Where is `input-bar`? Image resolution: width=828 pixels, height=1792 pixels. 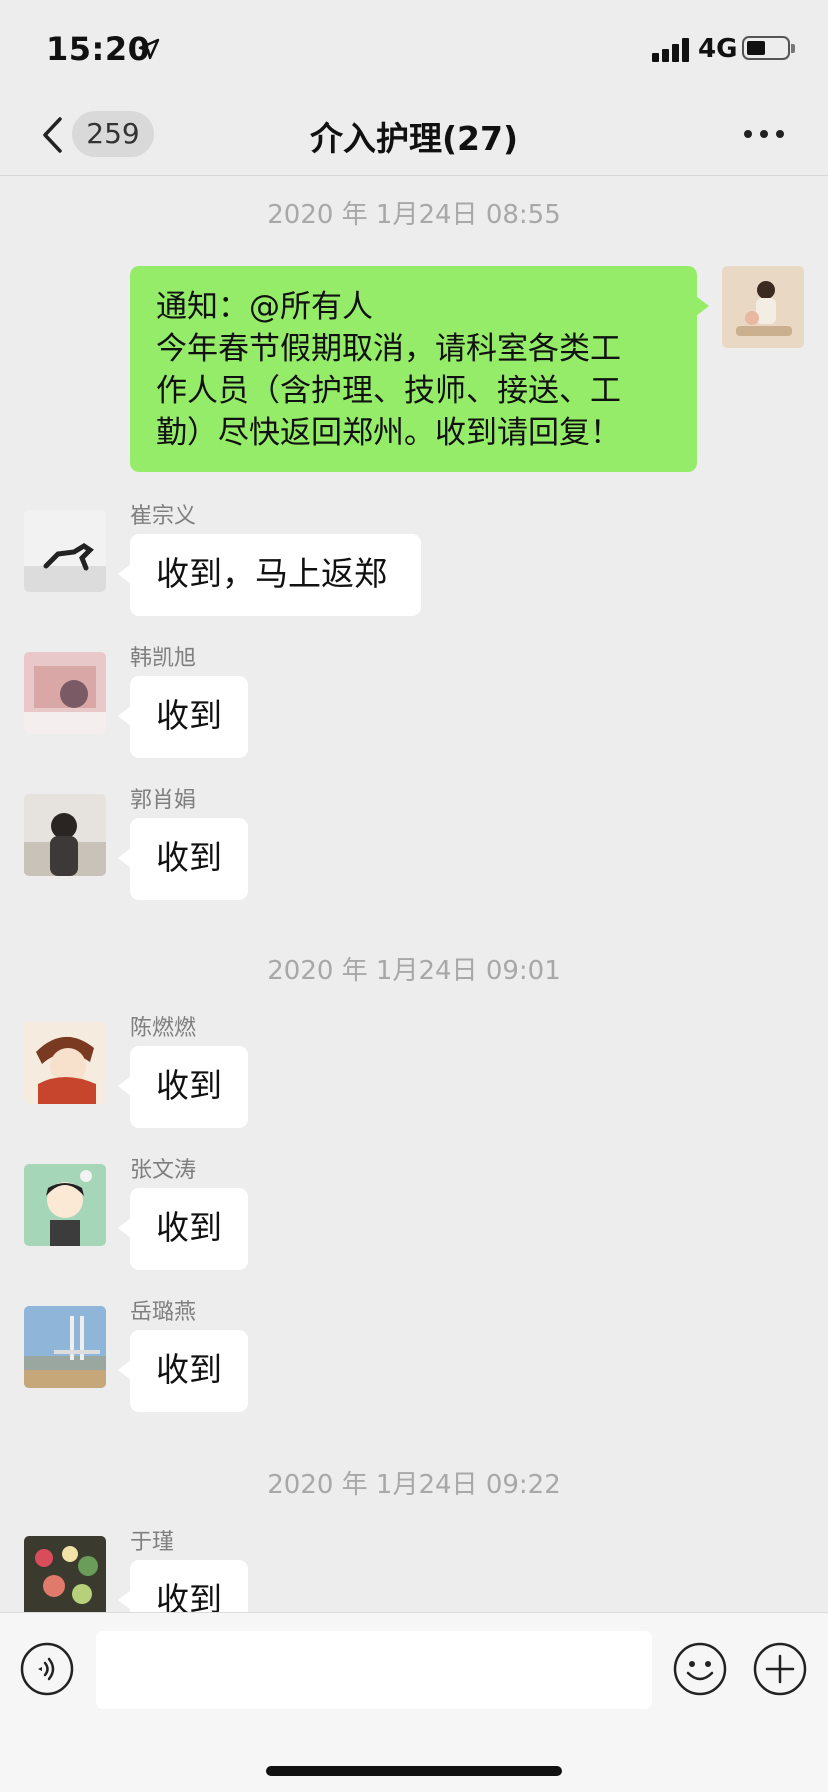
input-bar is located at coordinates (414, 1702).